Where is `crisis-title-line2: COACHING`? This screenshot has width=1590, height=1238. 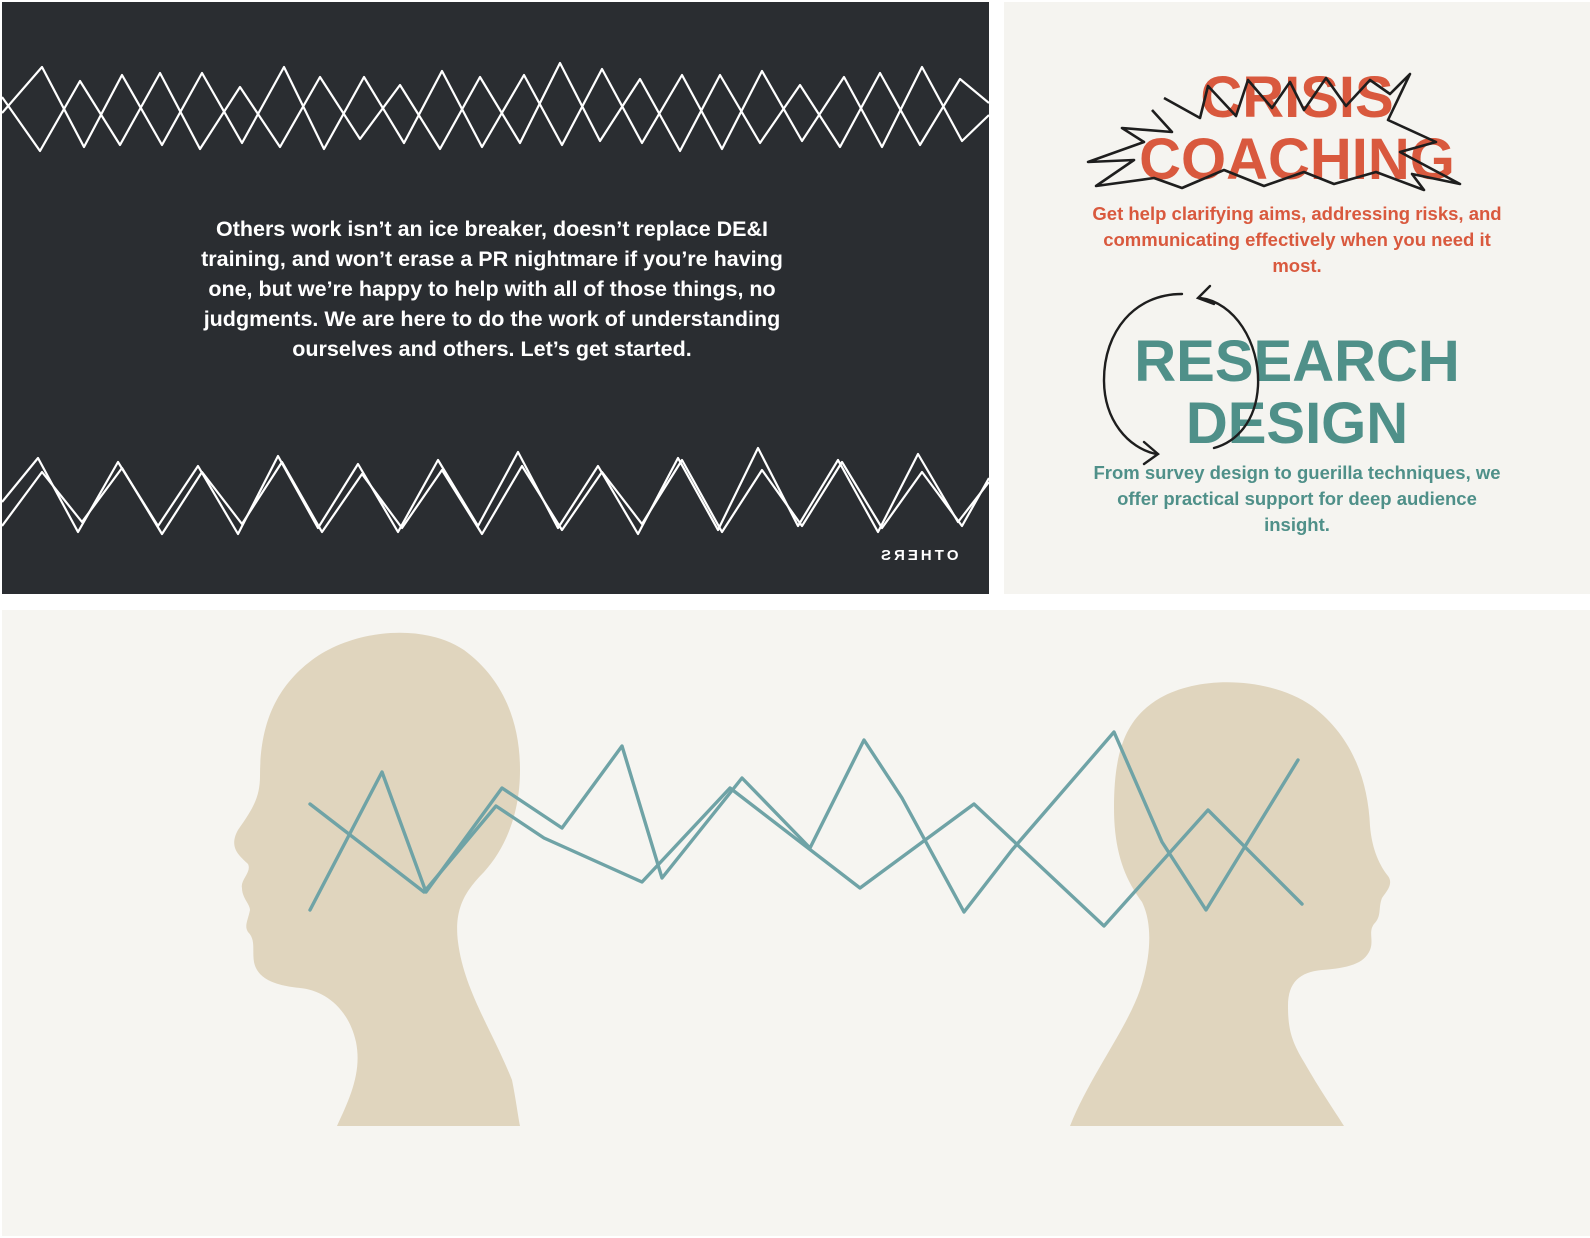 crisis-title-line2: COACHING is located at coordinates (1297, 159).